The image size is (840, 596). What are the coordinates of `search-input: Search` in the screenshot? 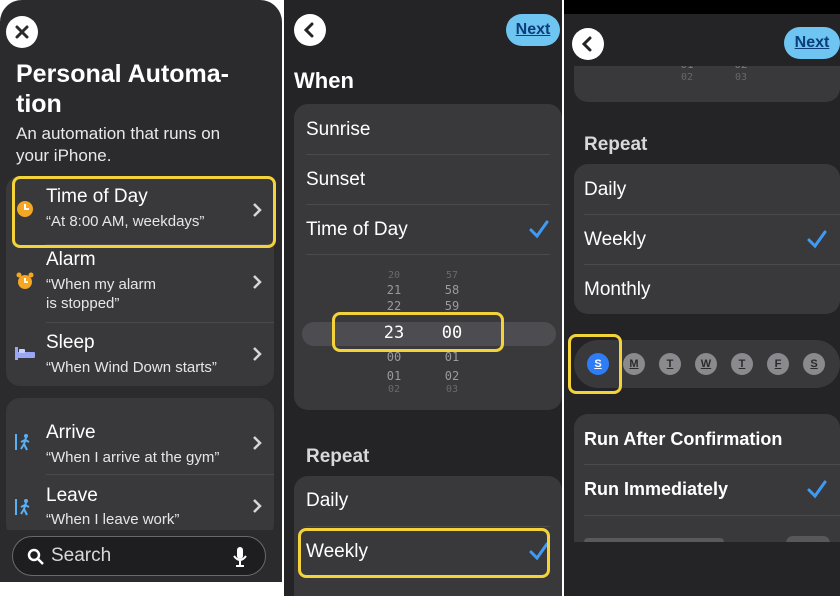 It's located at (139, 556).